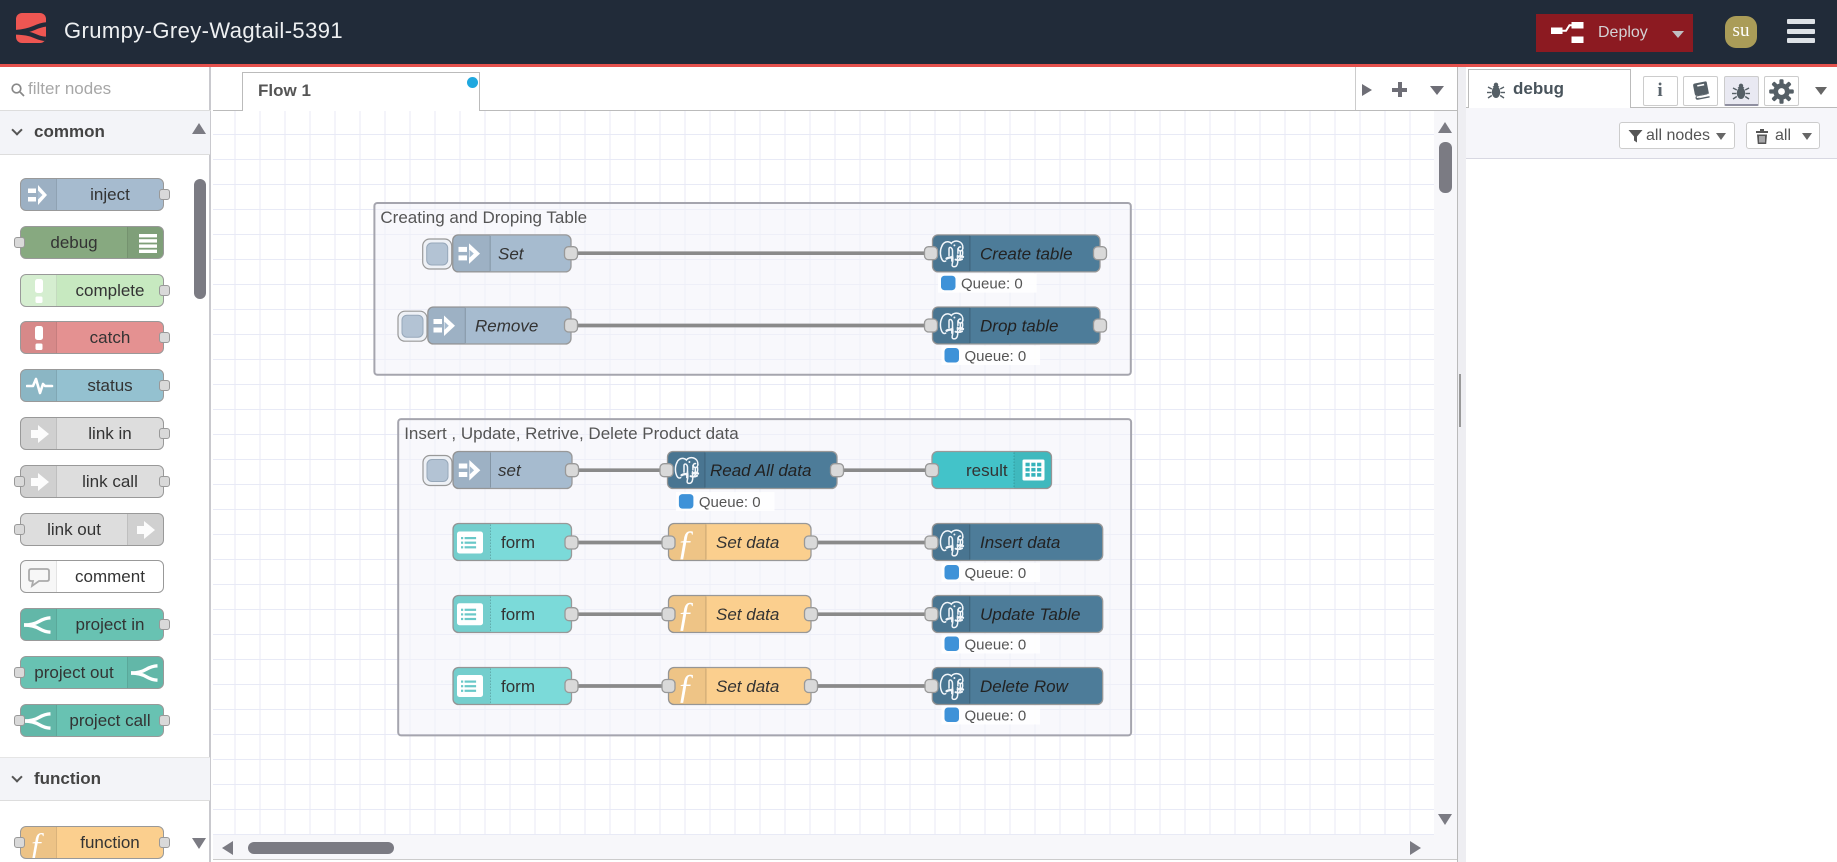 The width and height of the screenshot is (1837, 862). Describe the element at coordinates (1020, 542) in the screenshot. I see `svg-text: Insert data` at that location.